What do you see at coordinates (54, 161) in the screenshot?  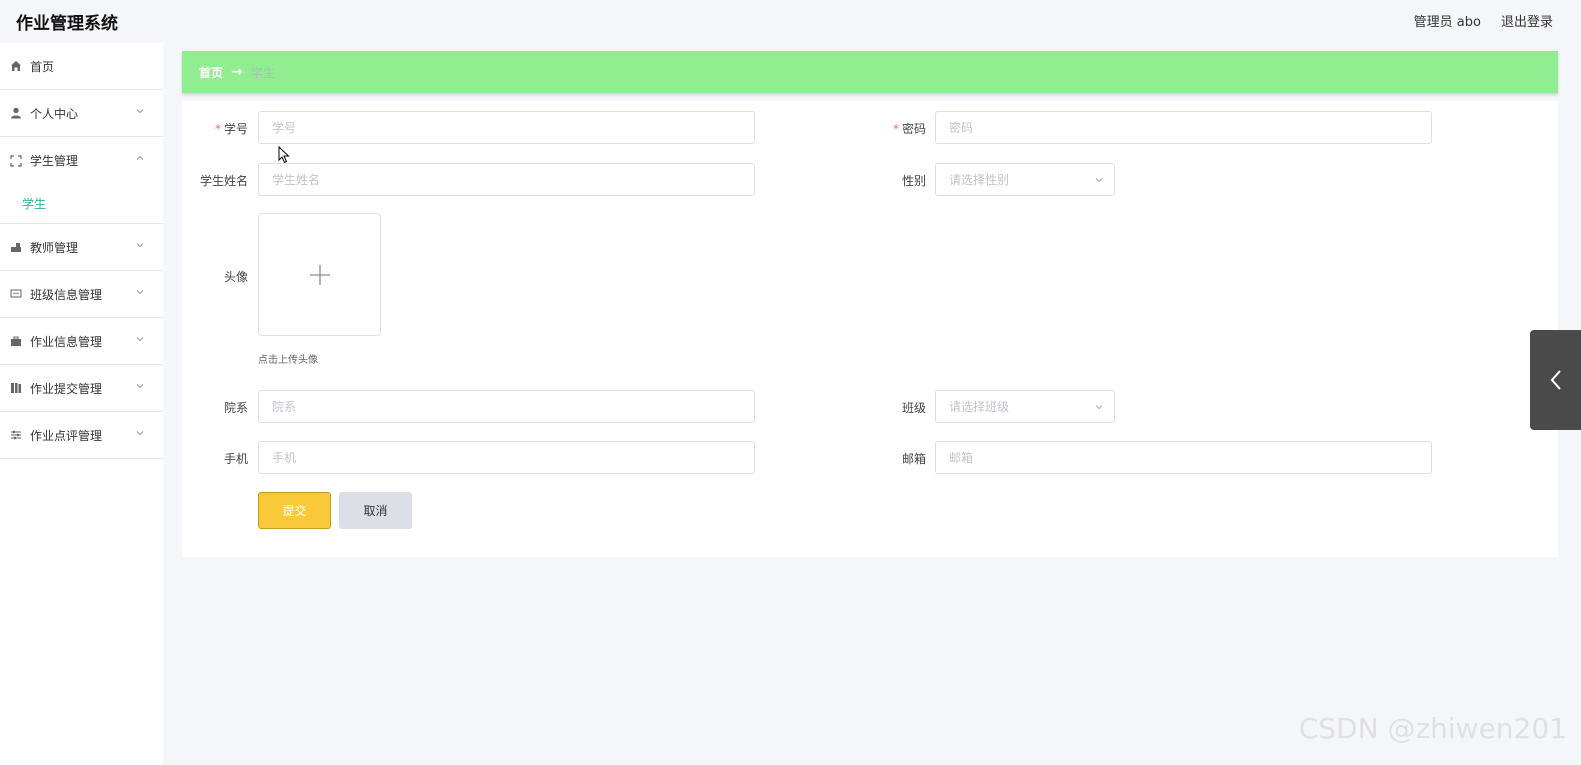 I see `sidebar-item-label: 学生管理` at bounding box center [54, 161].